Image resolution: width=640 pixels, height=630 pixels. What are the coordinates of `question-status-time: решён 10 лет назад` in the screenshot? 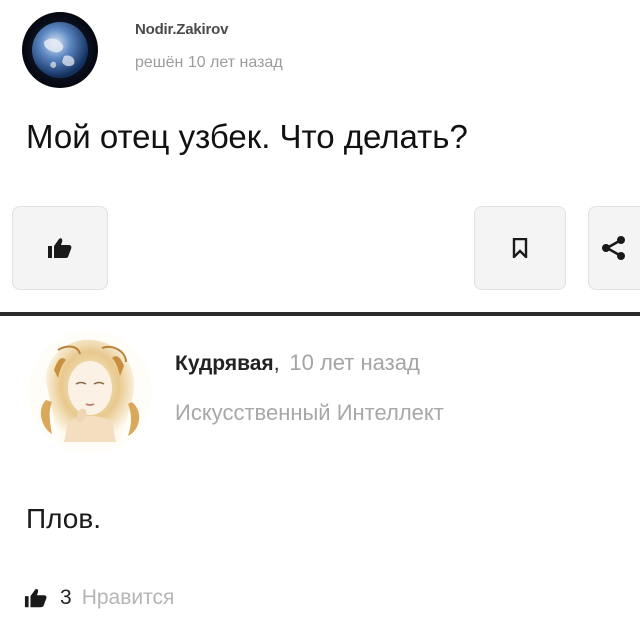 It's located at (209, 62).